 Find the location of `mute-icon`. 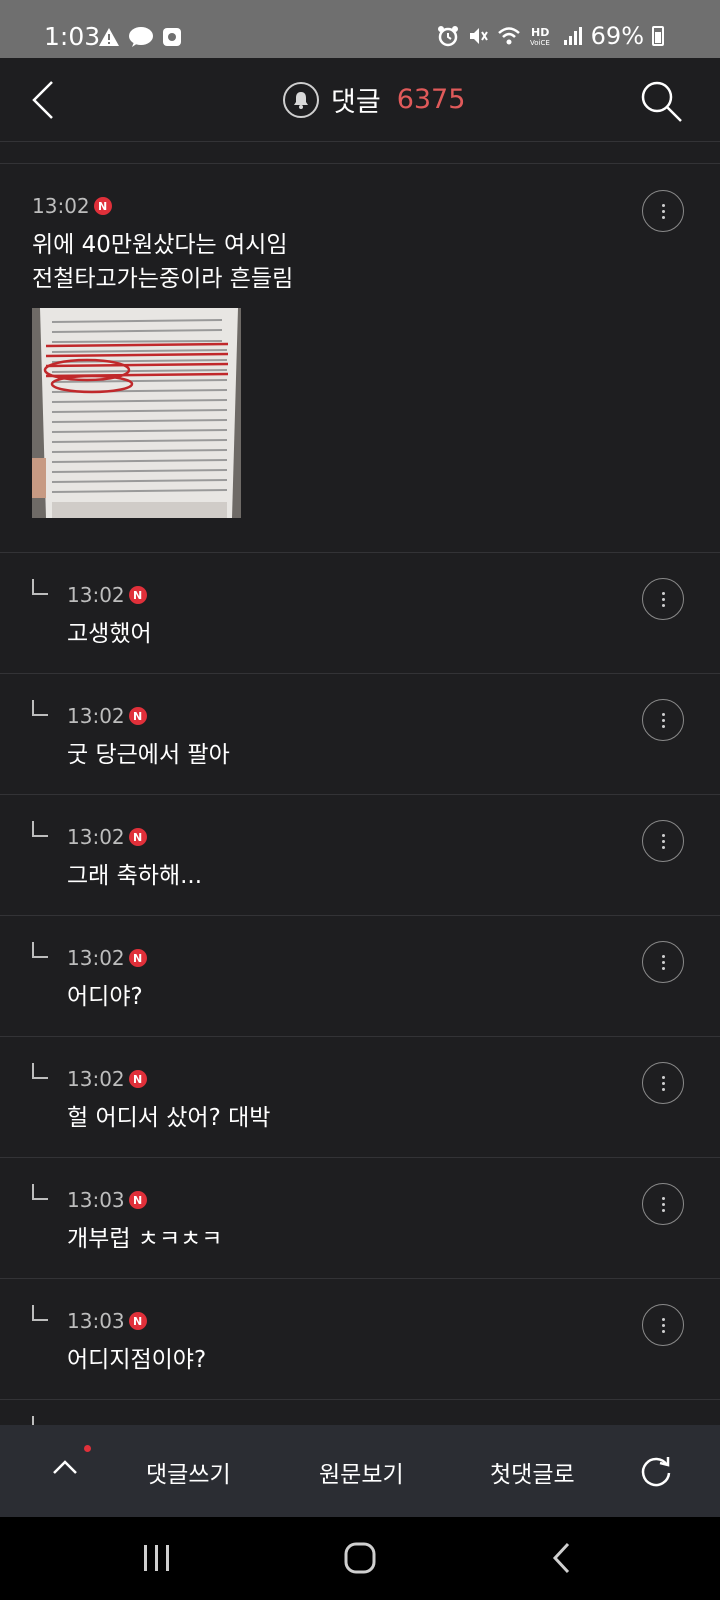

mute-icon is located at coordinates (478, 36).